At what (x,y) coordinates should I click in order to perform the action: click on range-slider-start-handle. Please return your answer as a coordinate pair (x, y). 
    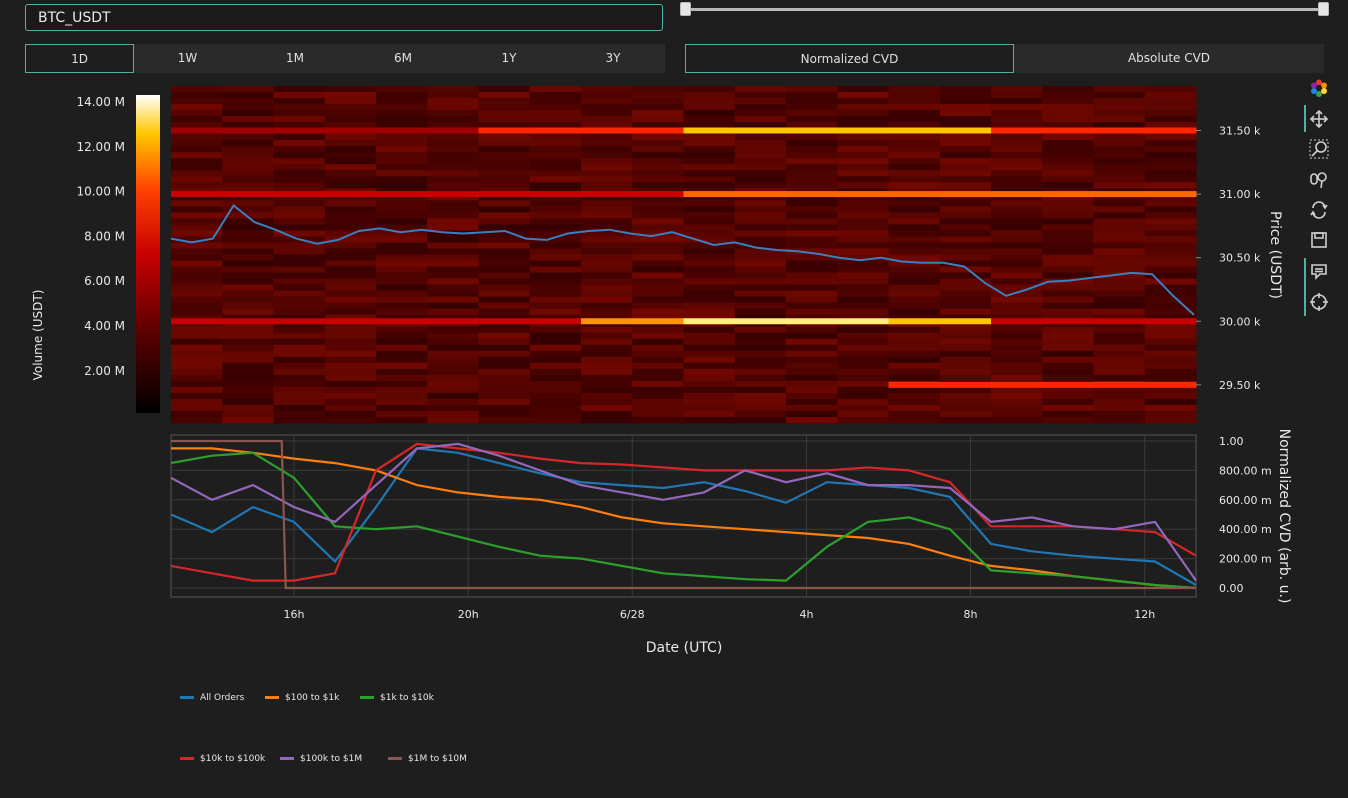
    Looking at the image, I should click on (685, 9).